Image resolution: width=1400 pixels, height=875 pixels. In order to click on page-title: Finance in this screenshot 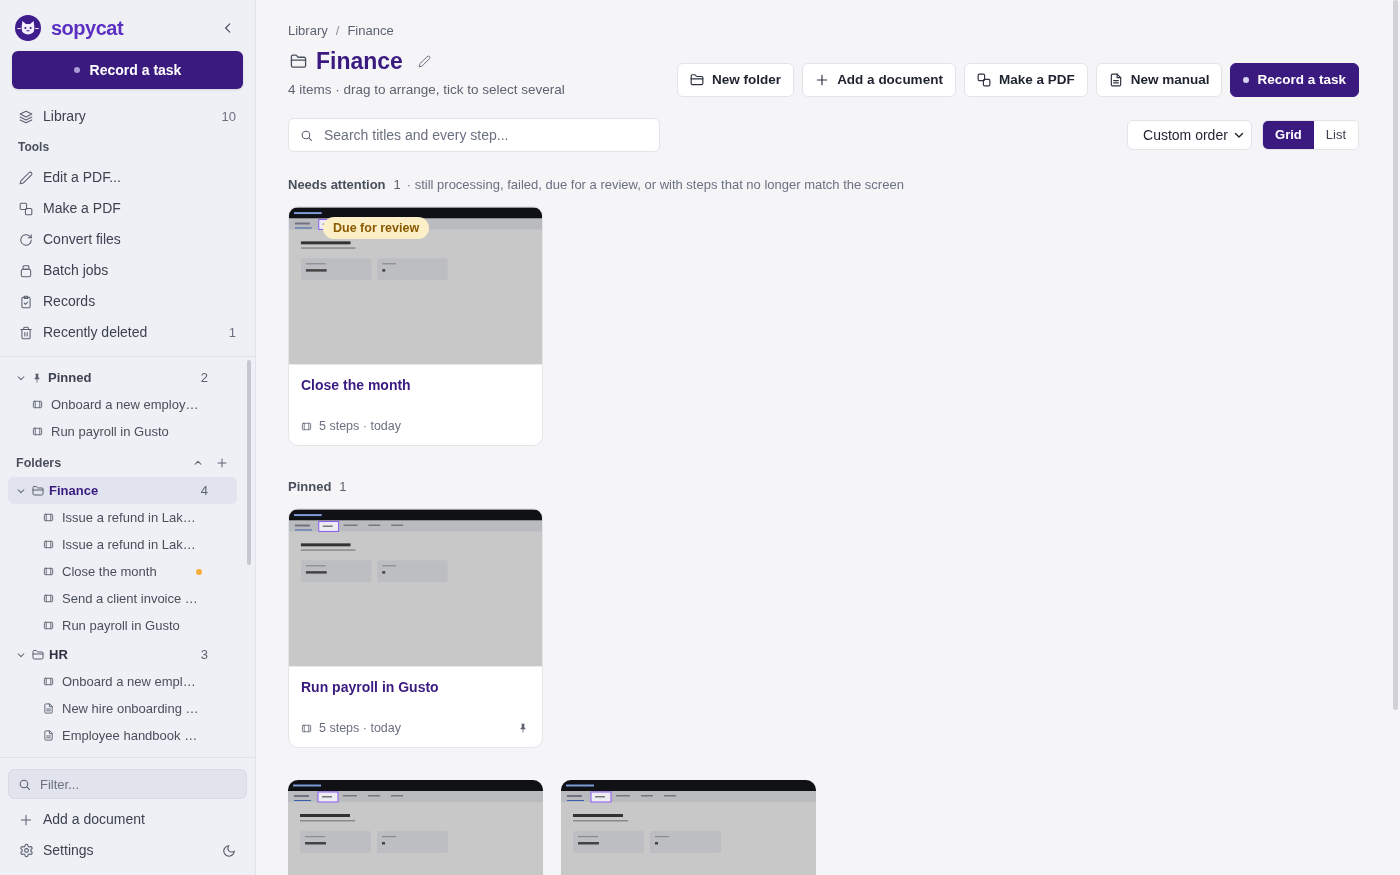, I will do `click(359, 61)`.